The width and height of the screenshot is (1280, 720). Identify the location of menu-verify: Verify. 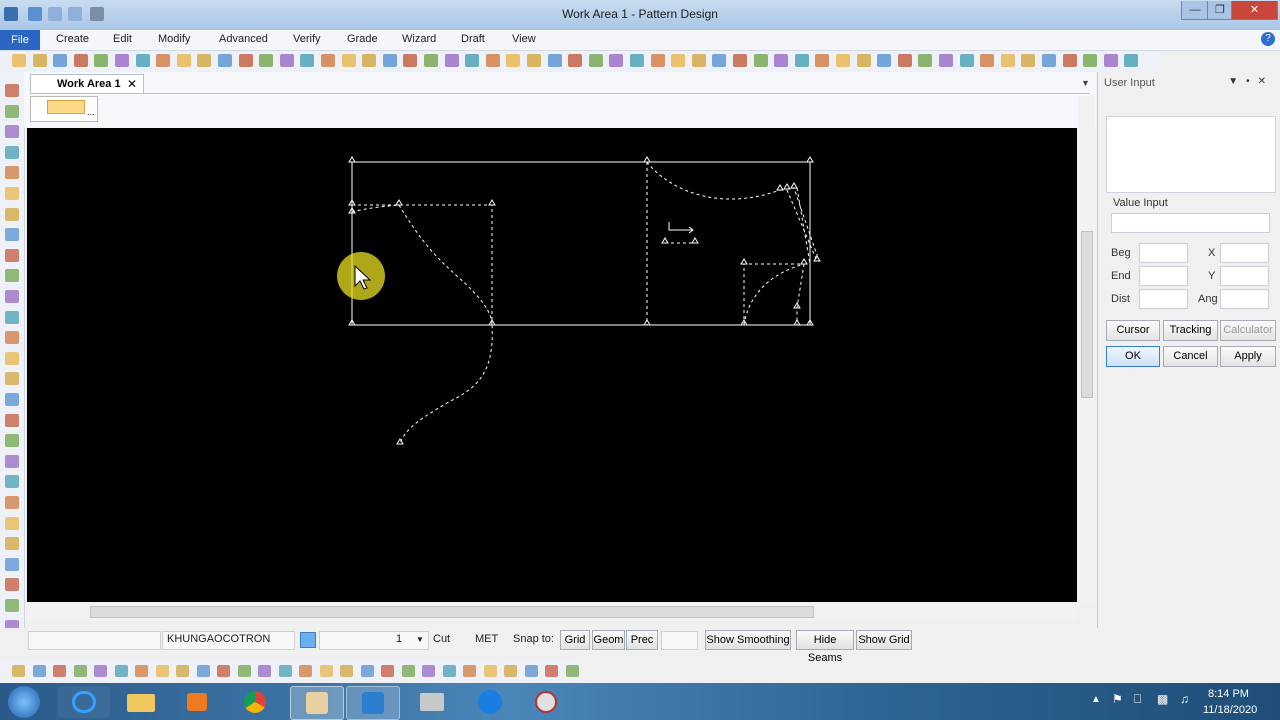
(307, 39).